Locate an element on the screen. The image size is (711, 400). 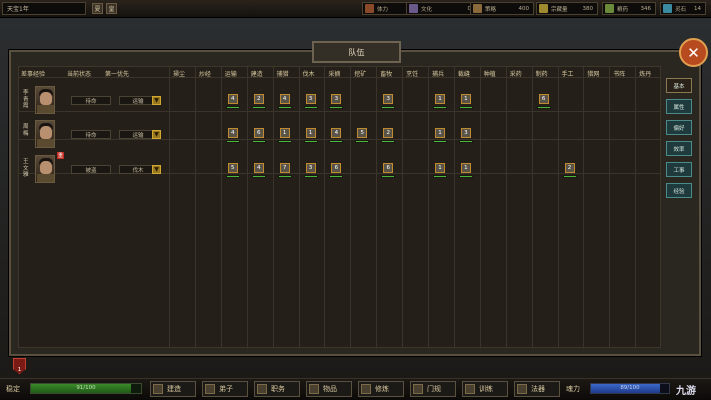
menu-label: 职务 is located at coordinates (278, 389).